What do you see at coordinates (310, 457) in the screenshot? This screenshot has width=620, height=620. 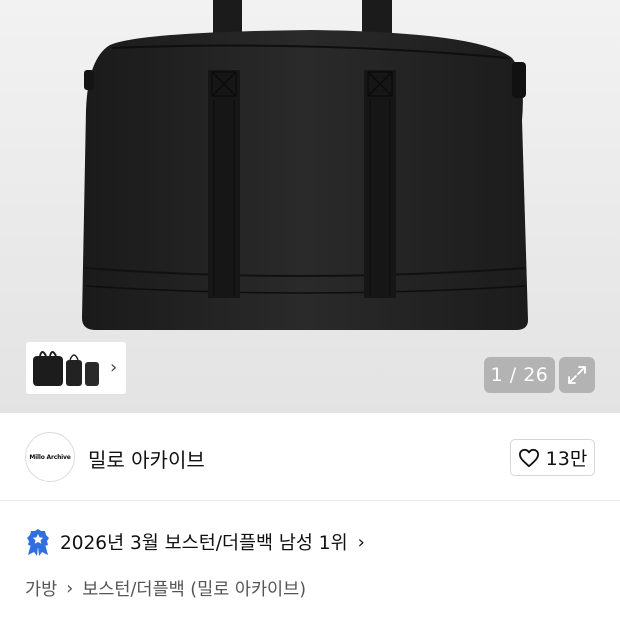 I see `brand-row: Millo Archive 밀로 아카이브 13만` at bounding box center [310, 457].